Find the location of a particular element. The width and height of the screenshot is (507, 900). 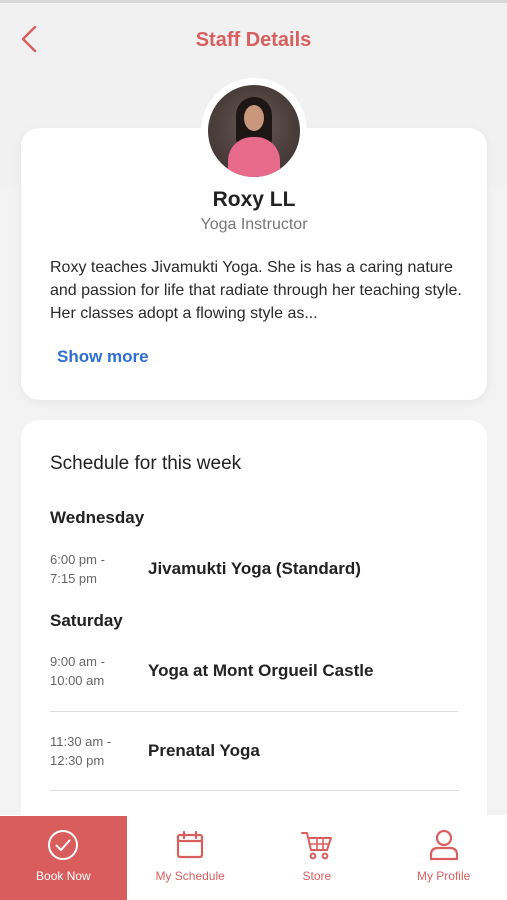

class-start-time: 11:30 am - is located at coordinates (81, 741).